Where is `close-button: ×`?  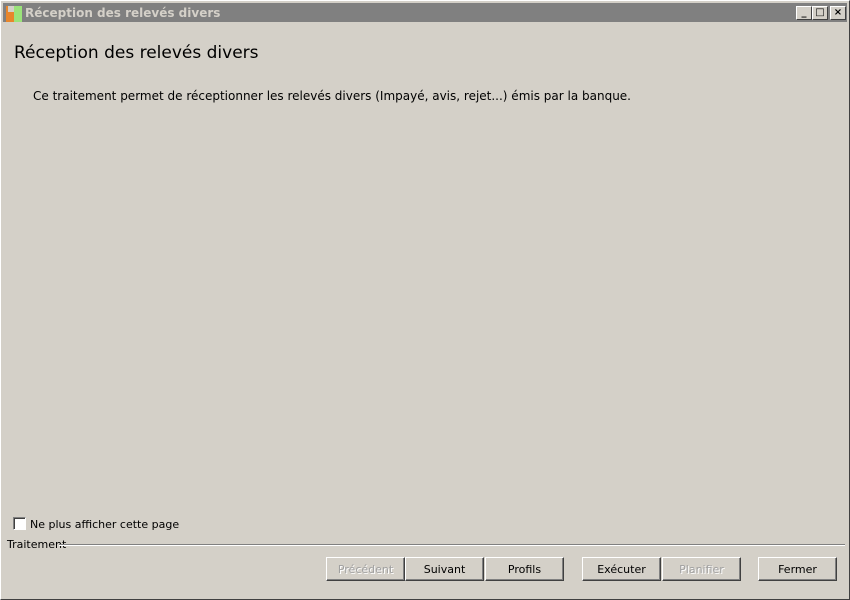
close-button: × is located at coordinates (838, 13).